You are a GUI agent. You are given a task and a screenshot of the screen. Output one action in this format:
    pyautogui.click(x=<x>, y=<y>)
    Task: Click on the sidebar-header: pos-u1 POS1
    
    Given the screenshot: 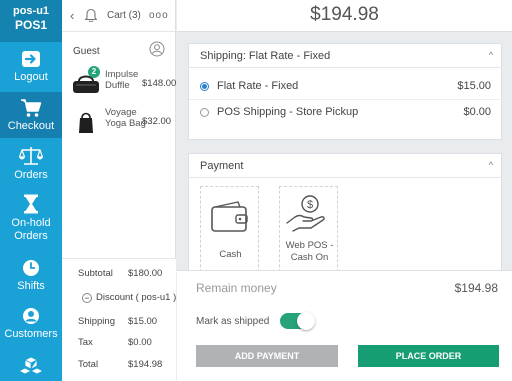 What is the action you would take?
    pyautogui.click(x=31, y=21)
    